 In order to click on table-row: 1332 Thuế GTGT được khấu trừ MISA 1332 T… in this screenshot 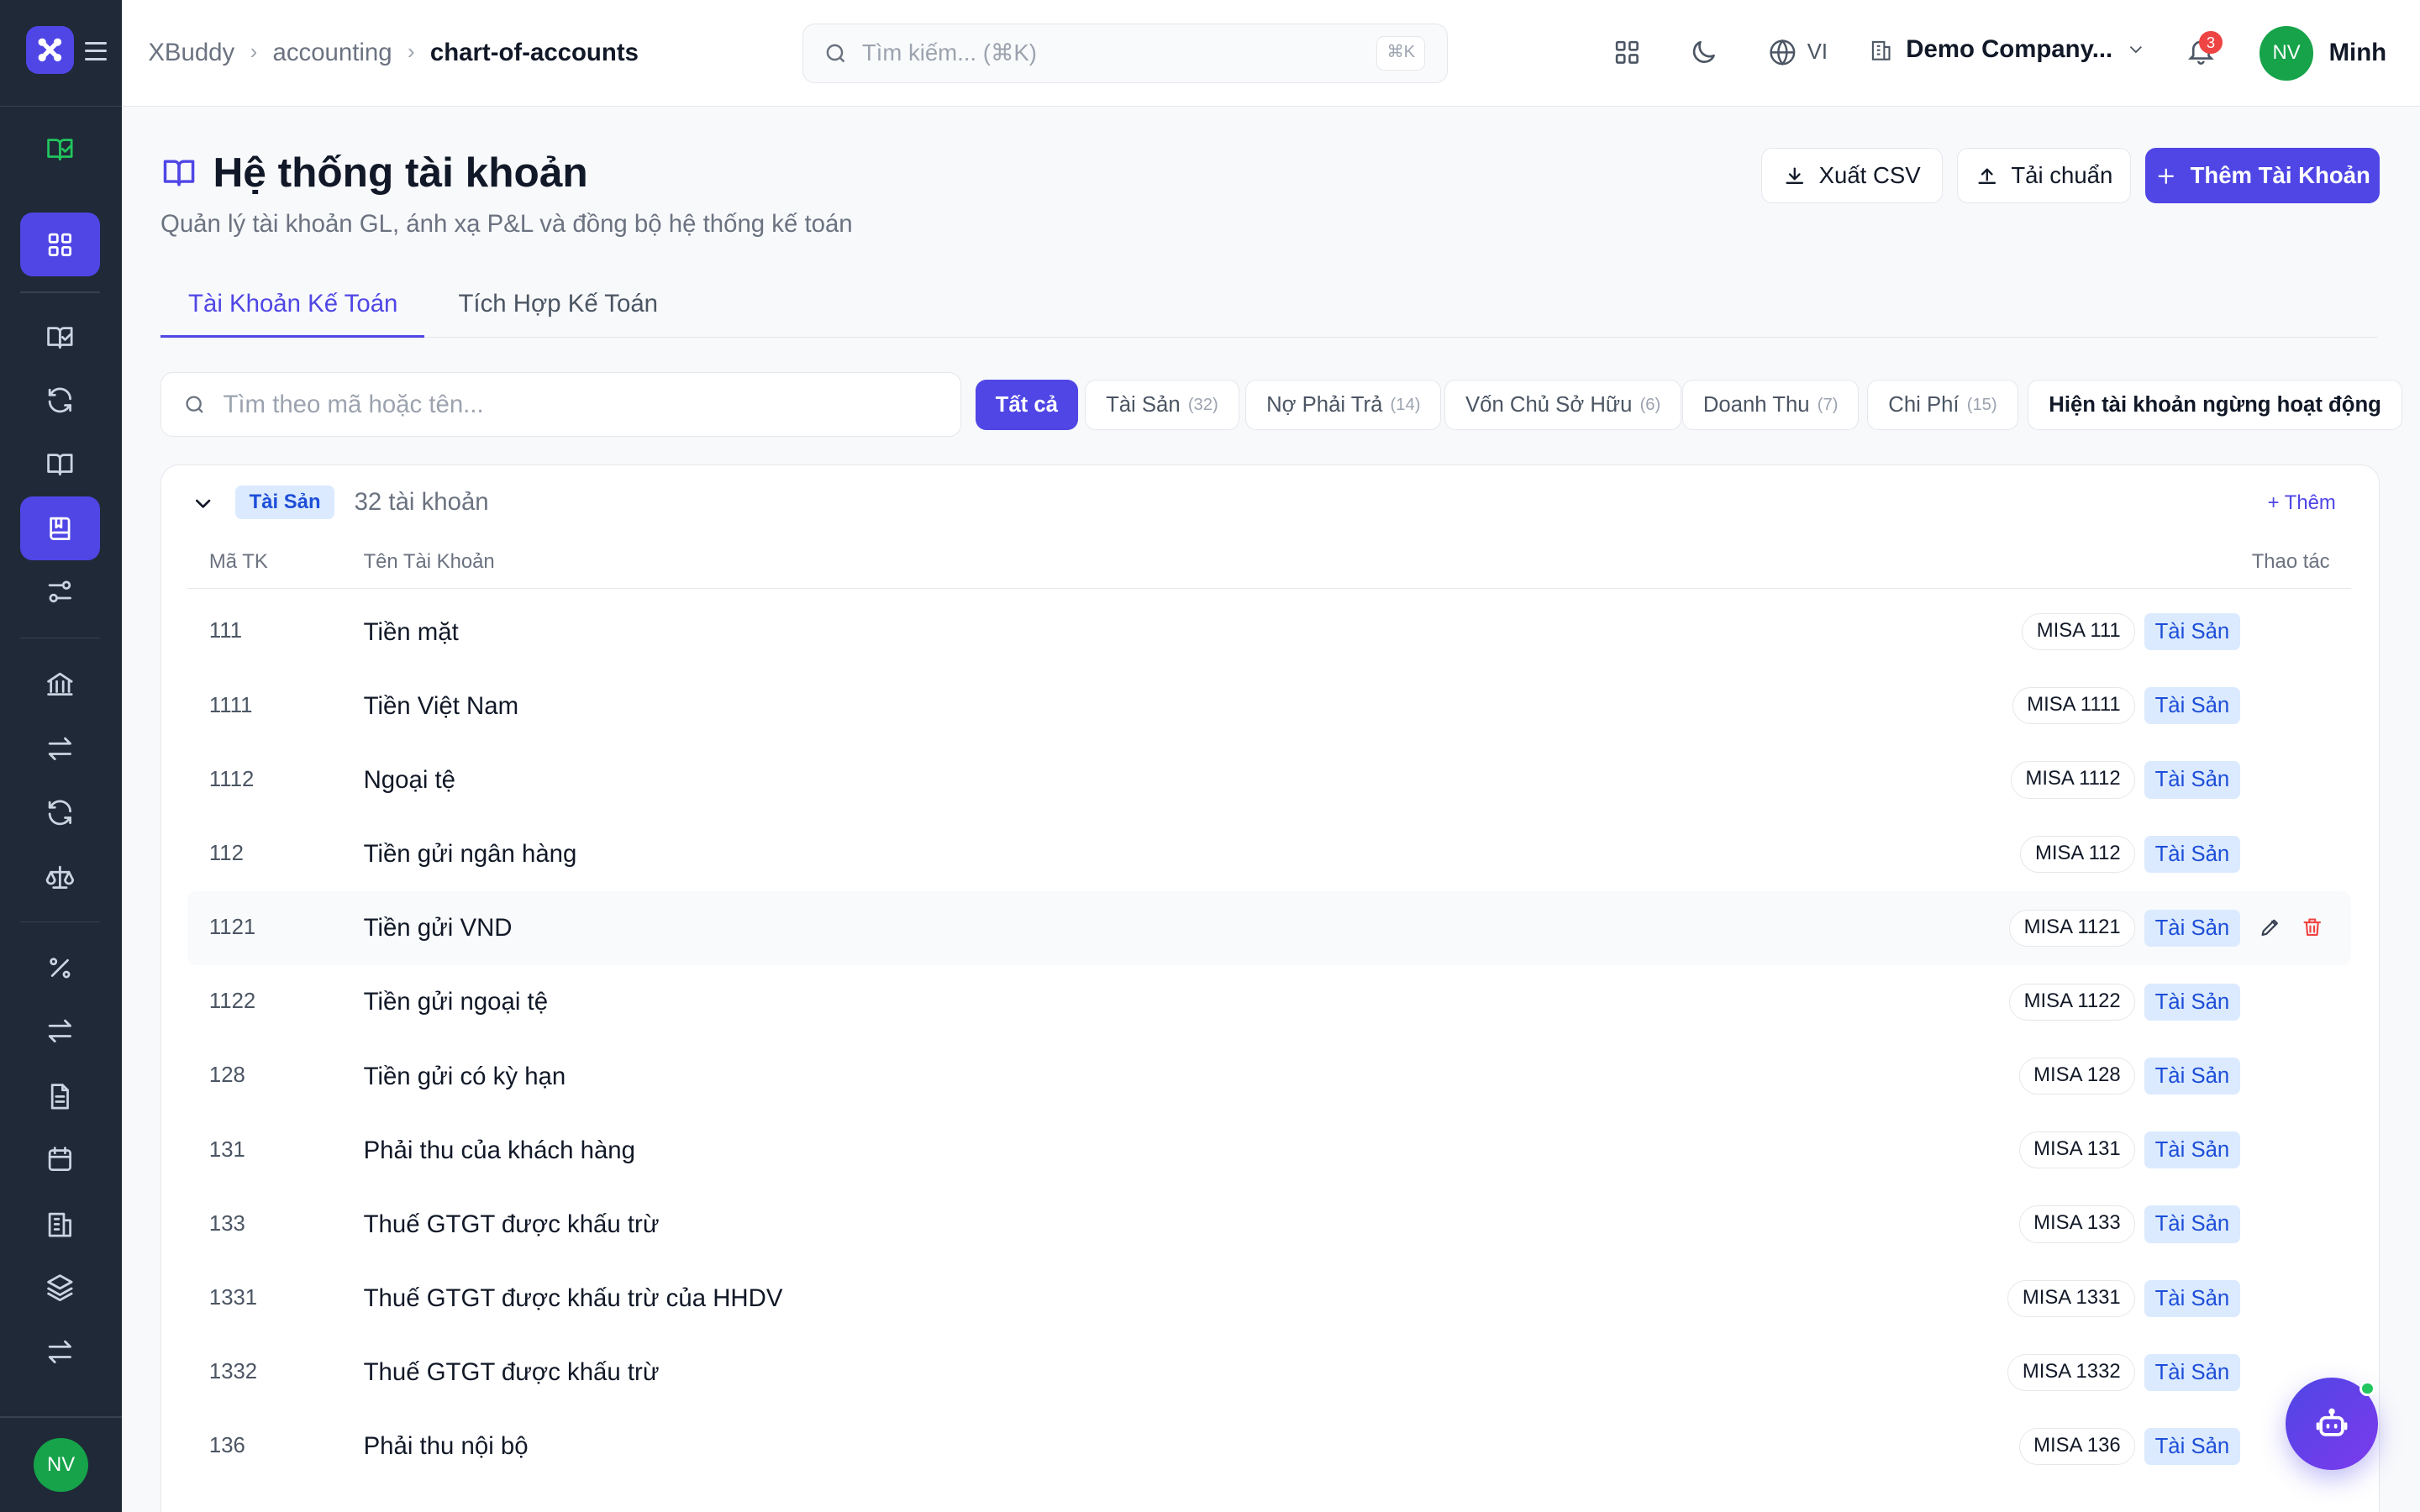, I will do `click(1269, 1373)`.